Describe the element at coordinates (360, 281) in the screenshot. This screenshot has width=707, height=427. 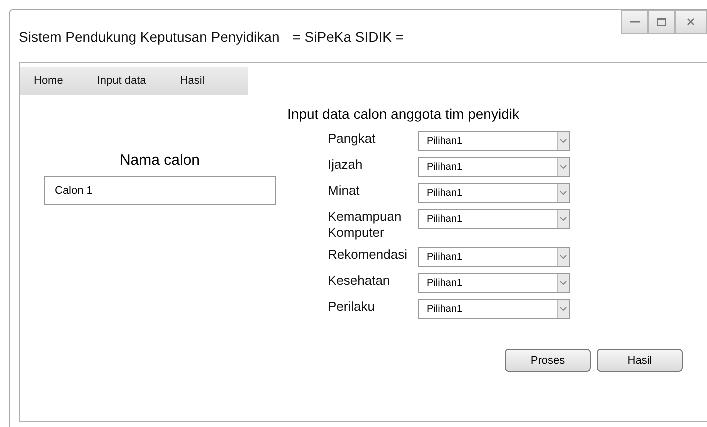
I see `field-label: Kesehatan` at that location.